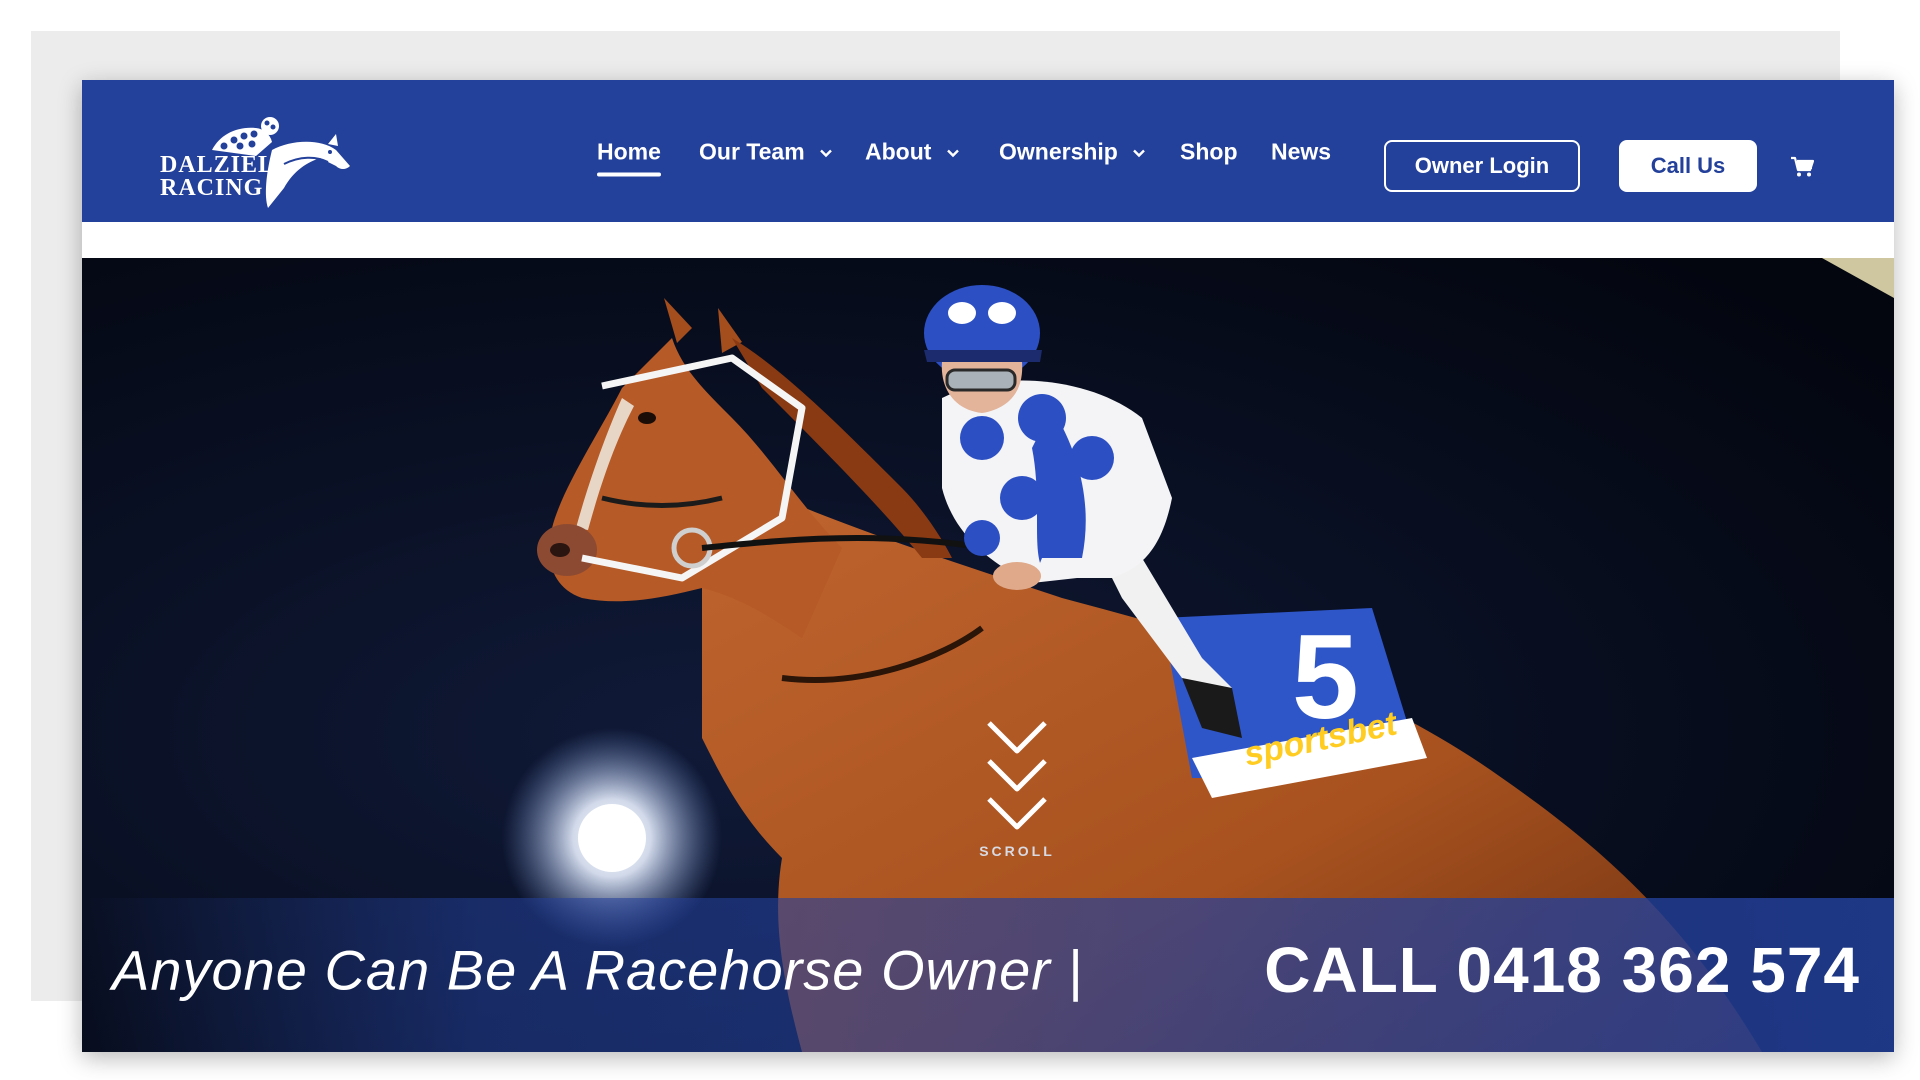 This screenshot has height=1080, width=1920. Describe the element at coordinates (752, 151) in the screenshot. I see `nav-item-our-team-label: Our Team` at that location.